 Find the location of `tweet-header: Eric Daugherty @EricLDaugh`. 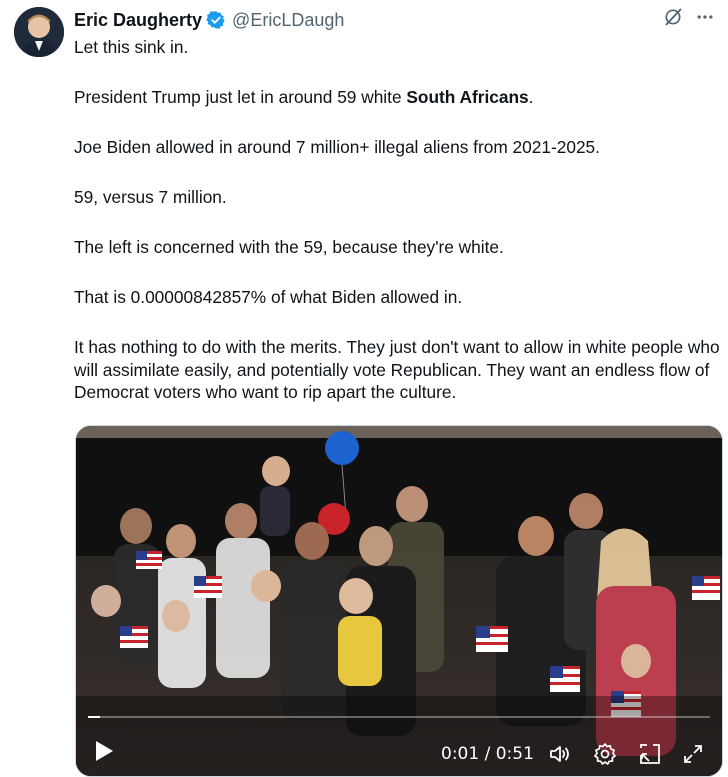

tweet-header: Eric Daugherty @EricLDaugh is located at coordinates (401, 20).